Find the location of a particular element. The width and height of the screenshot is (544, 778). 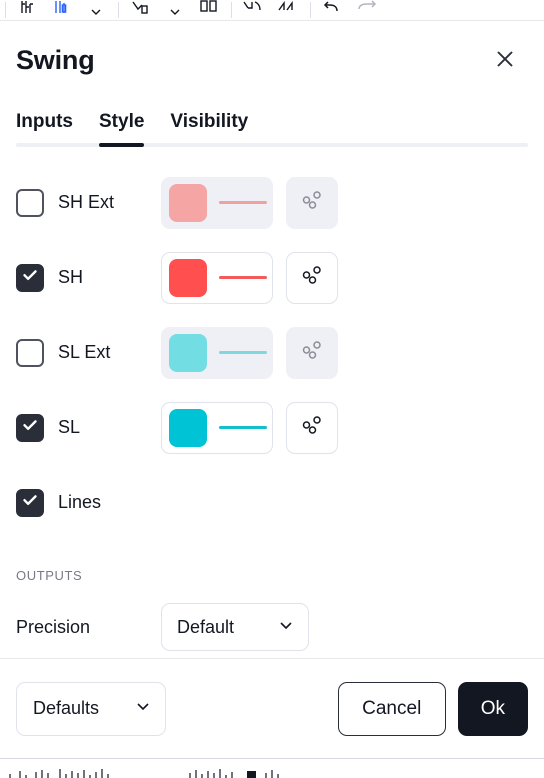

style-row-toggle-sl: SL is located at coordinates (81, 427).